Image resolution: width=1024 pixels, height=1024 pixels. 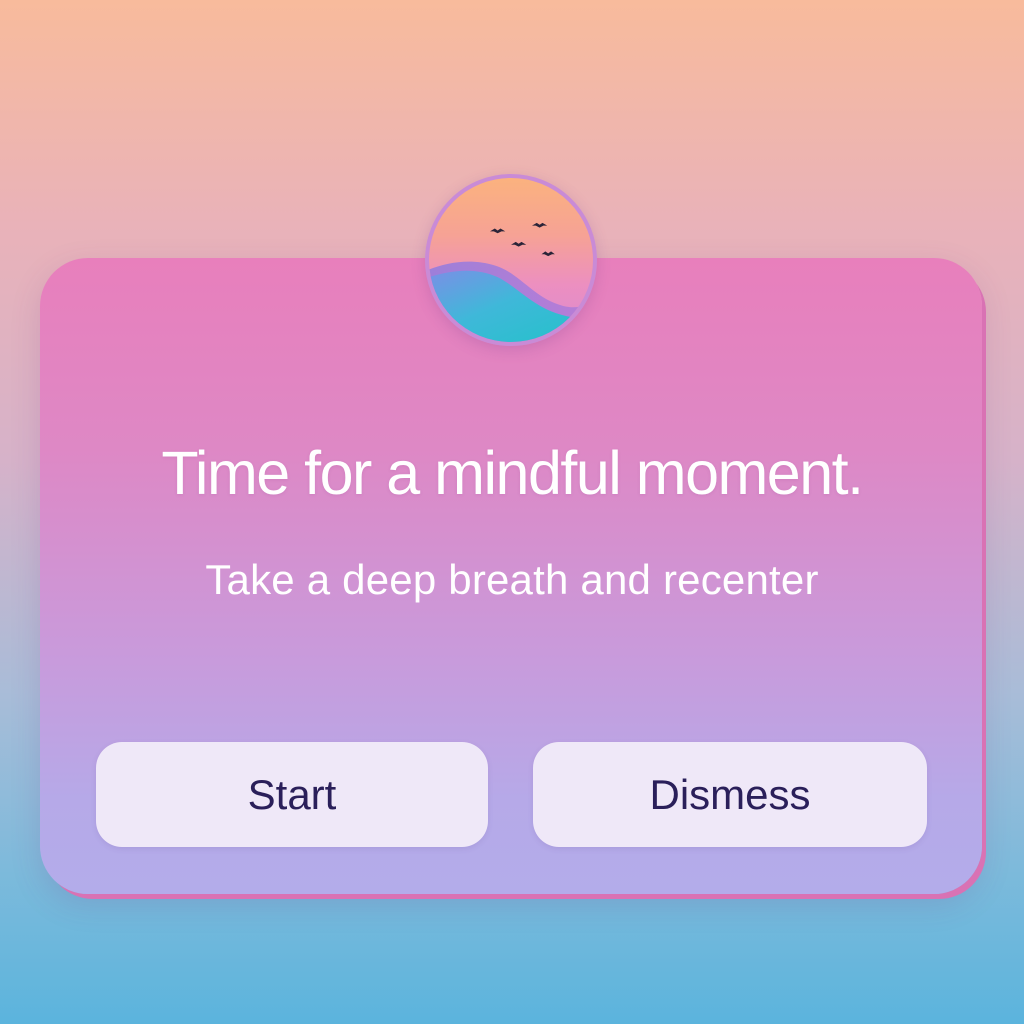 What do you see at coordinates (292, 794) in the screenshot?
I see `start-button: Start` at bounding box center [292, 794].